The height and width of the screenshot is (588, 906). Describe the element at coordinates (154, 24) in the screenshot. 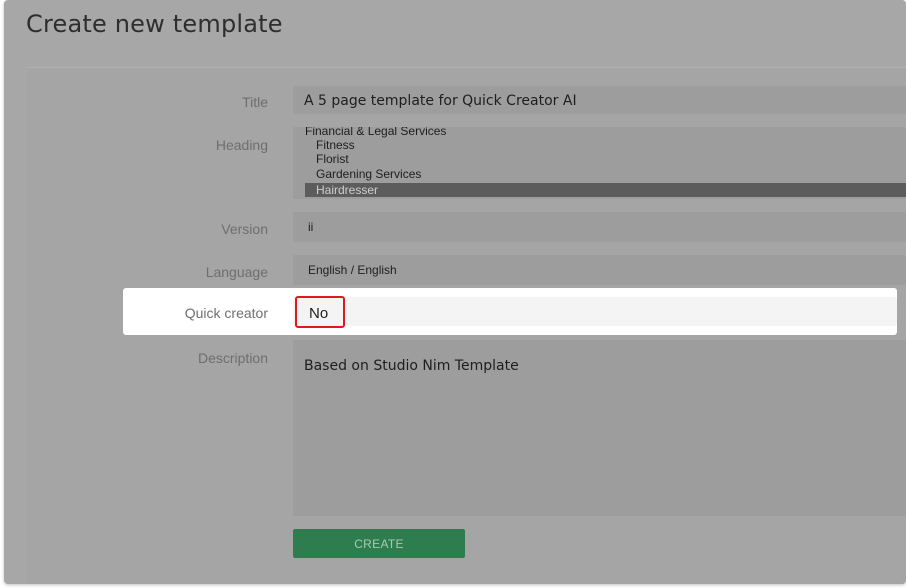

I see `modal-title: Create new template` at that location.